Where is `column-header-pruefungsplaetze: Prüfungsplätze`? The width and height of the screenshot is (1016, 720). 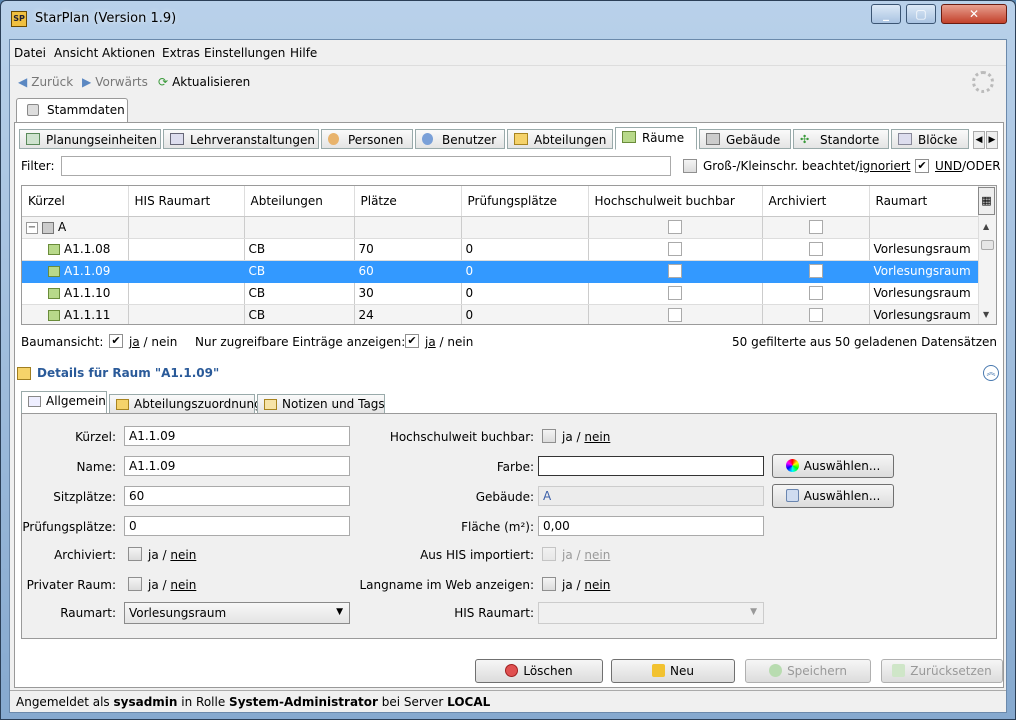 column-header-pruefungsplaetze: Prüfungsplätze is located at coordinates (525, 201).